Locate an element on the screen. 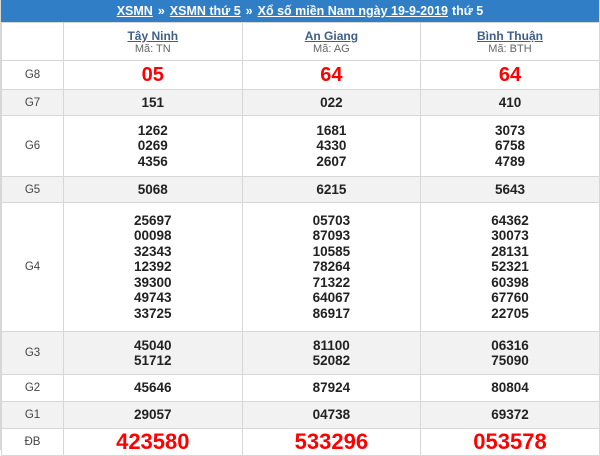 The width and height of the screenshot is (600, 456). prize-cell: 3073 6758 4789 is located at coordinates (510, 146).